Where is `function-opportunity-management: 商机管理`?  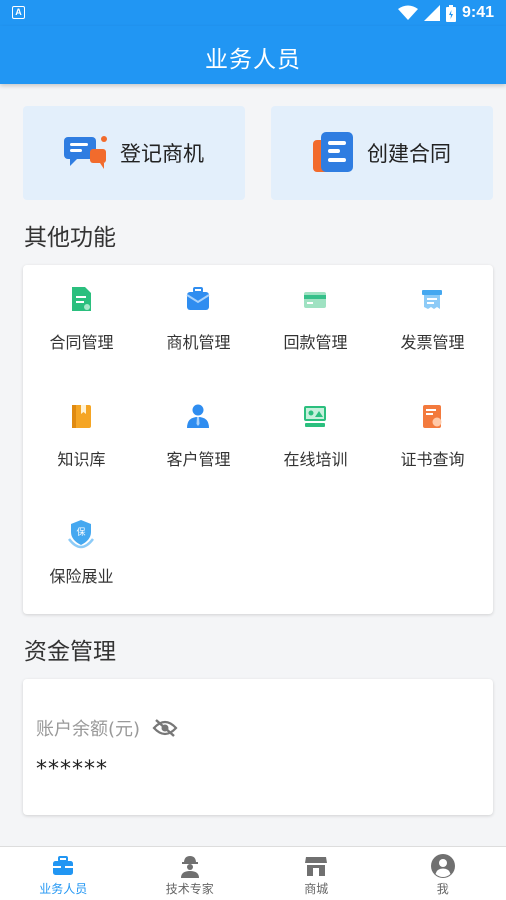 function-opportunity-management: 商机管理 is located at coordinates (198, 320).